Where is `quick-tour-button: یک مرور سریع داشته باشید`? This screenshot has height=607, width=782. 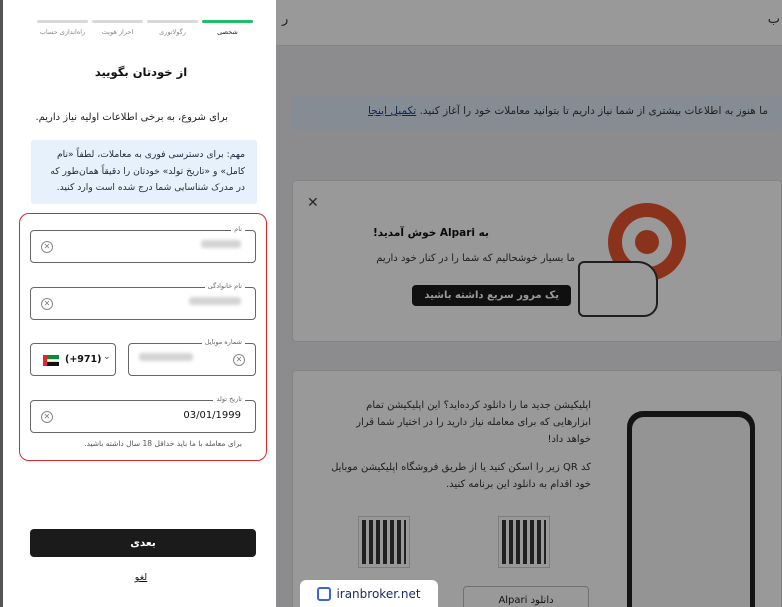
quick-tour-button: یک مرور سریع داشته باشید is located at coordinates (491, 295).